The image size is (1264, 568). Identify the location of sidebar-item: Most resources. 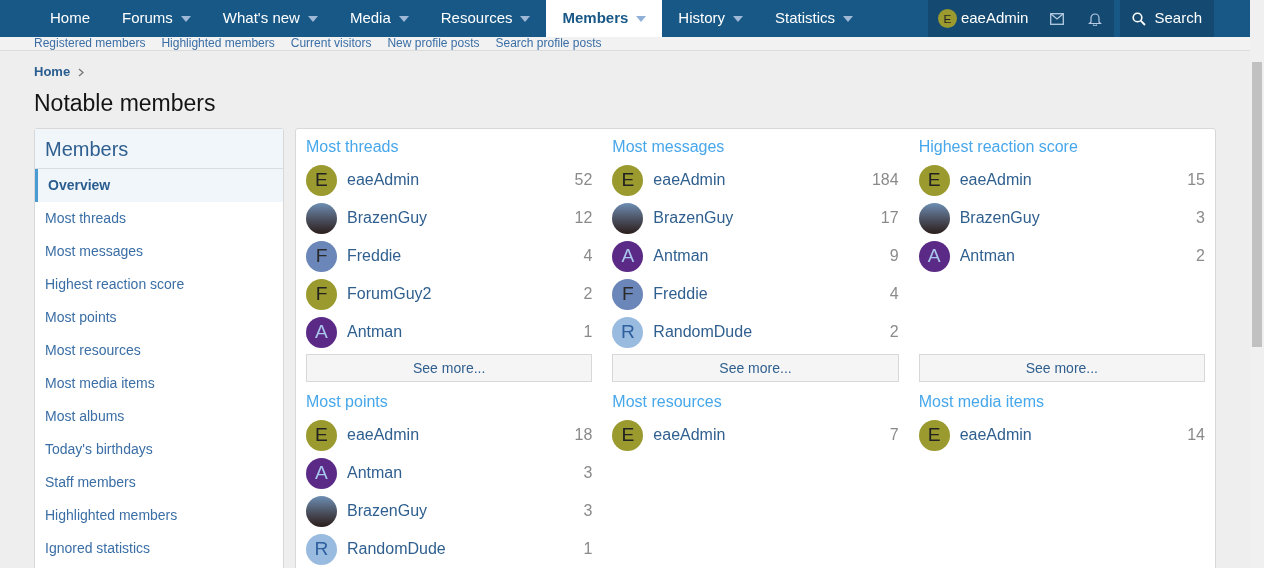
(159, 350).